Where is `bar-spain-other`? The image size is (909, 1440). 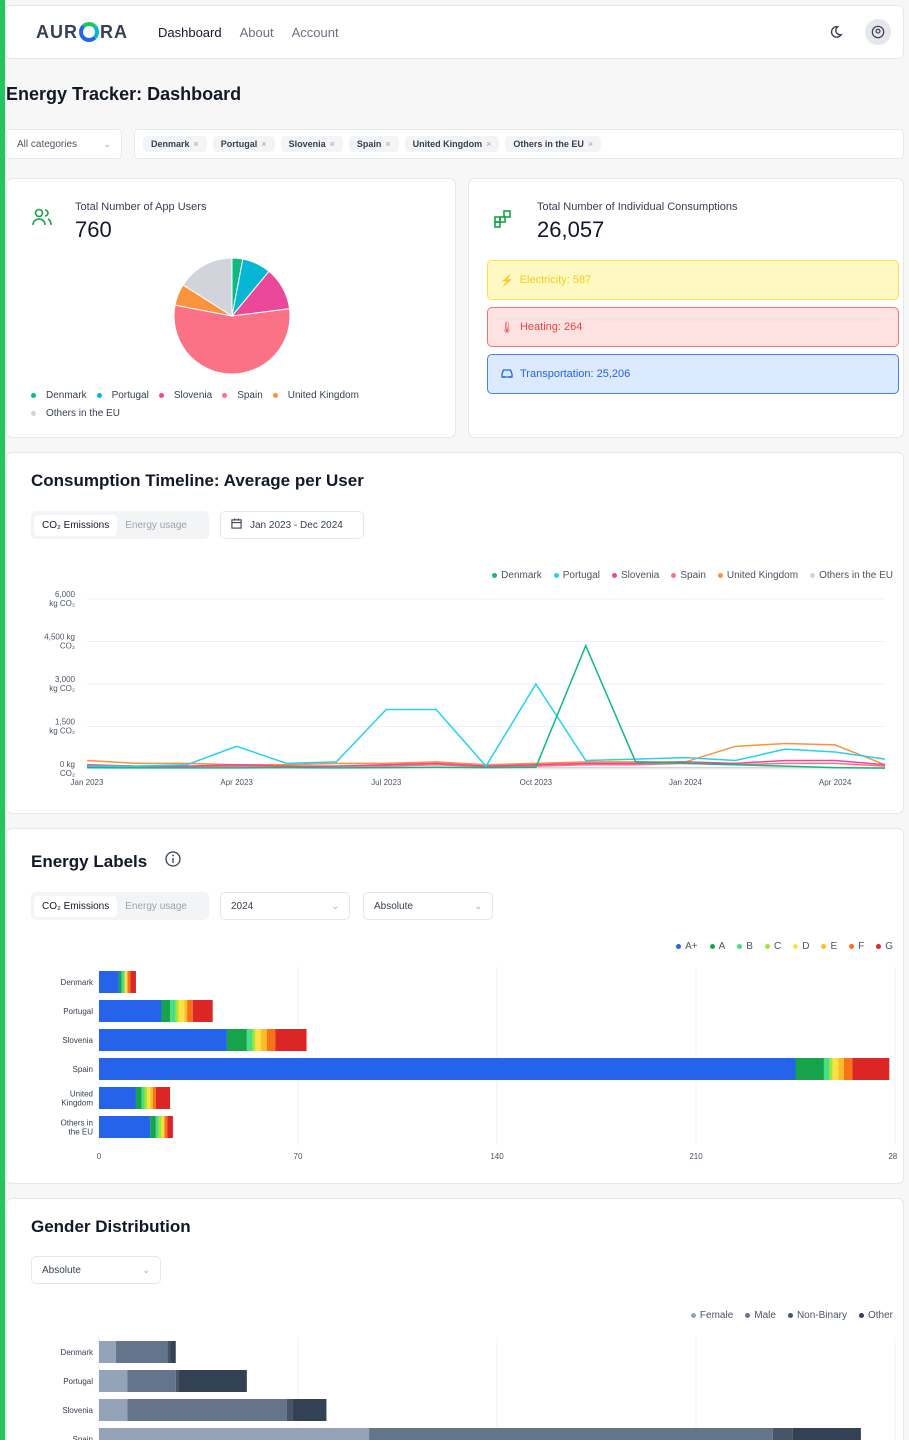 bar-spain-other is located at coordinates (826, 1434).